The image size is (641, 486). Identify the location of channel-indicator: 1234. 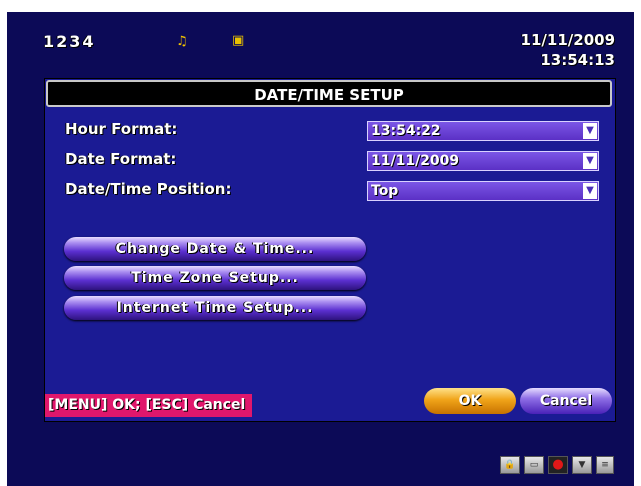
(69, 41).